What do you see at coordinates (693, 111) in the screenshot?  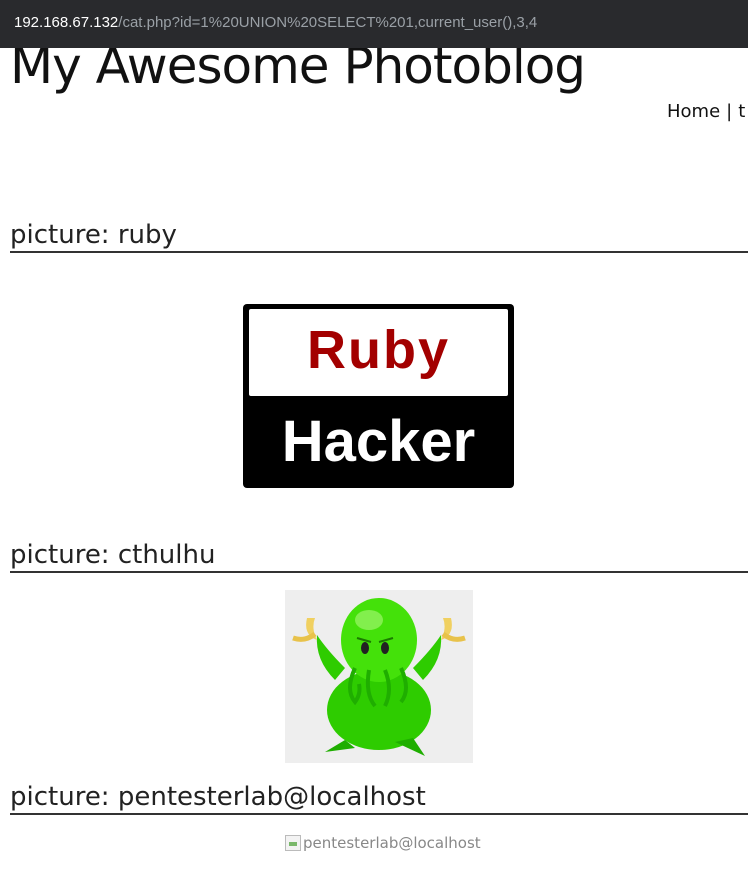 I see `nav-home-link: Home` at bounding box center [693, 111].